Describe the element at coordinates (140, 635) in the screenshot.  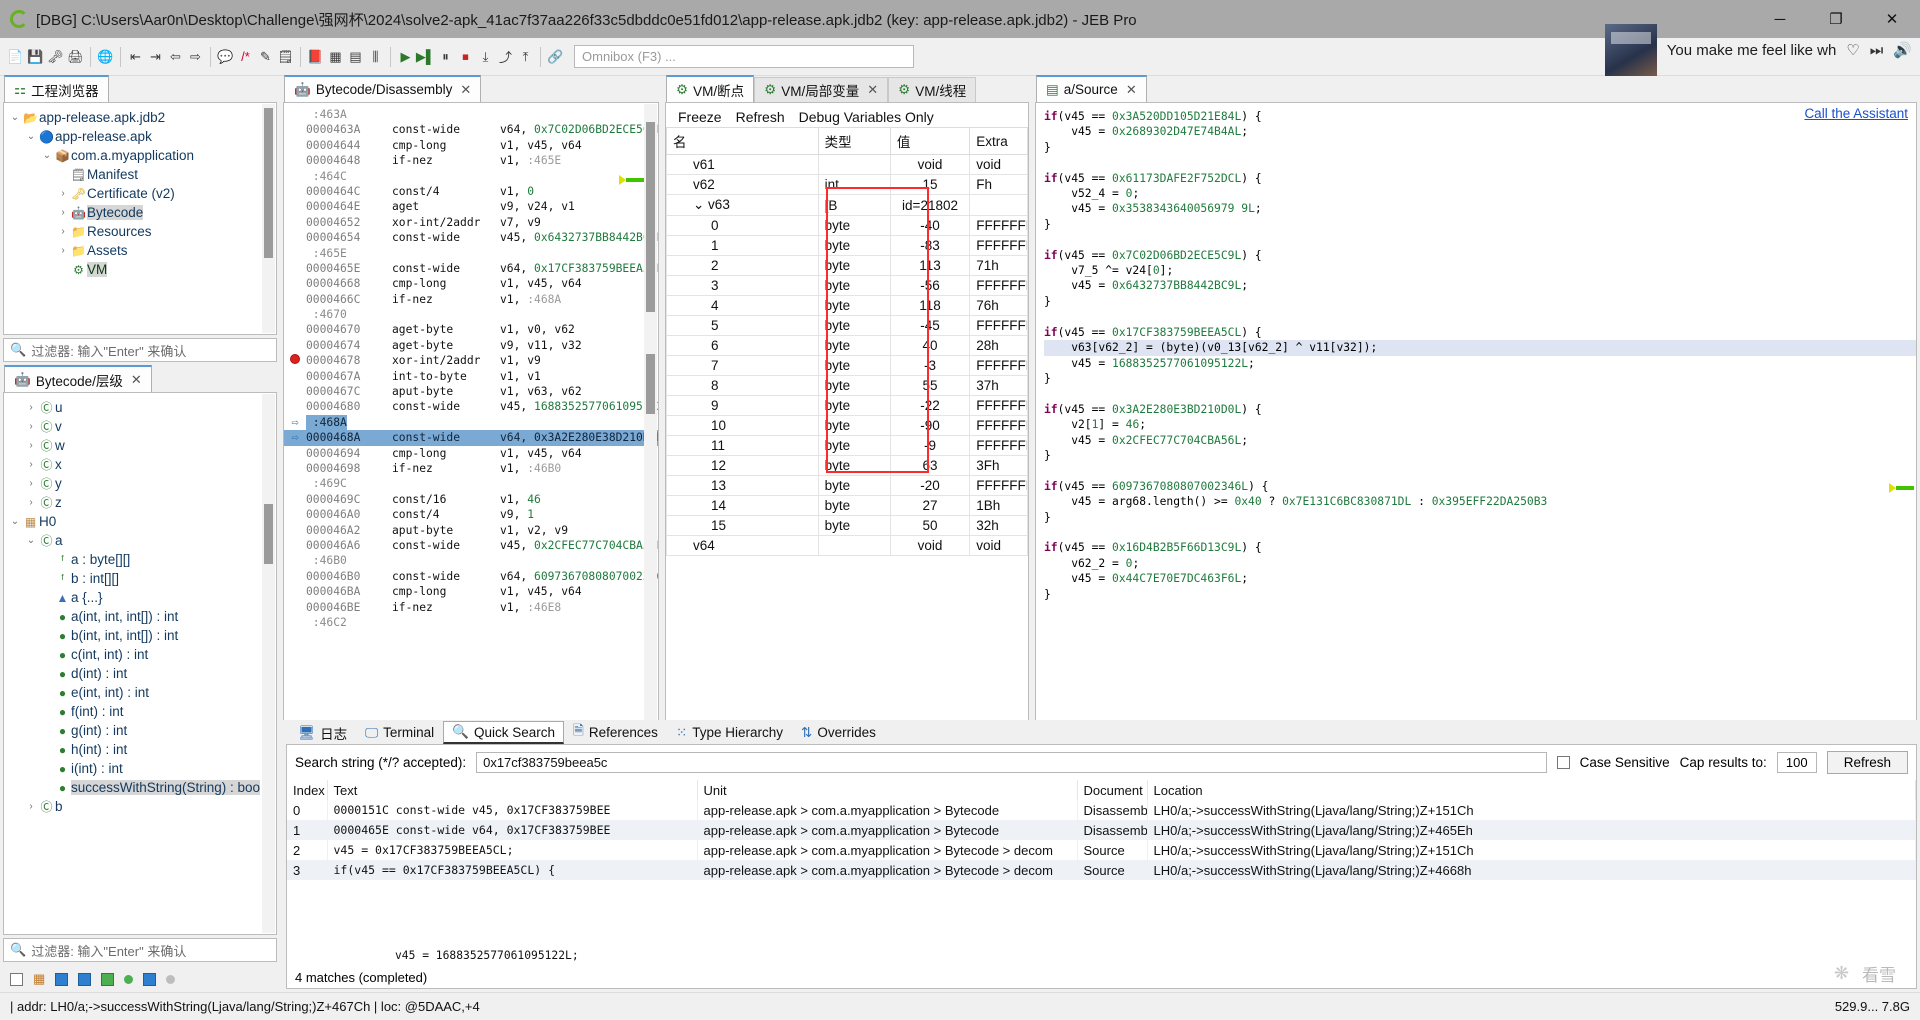
I see `tree-item: ● b(int, int, int[]) : int` at that location.